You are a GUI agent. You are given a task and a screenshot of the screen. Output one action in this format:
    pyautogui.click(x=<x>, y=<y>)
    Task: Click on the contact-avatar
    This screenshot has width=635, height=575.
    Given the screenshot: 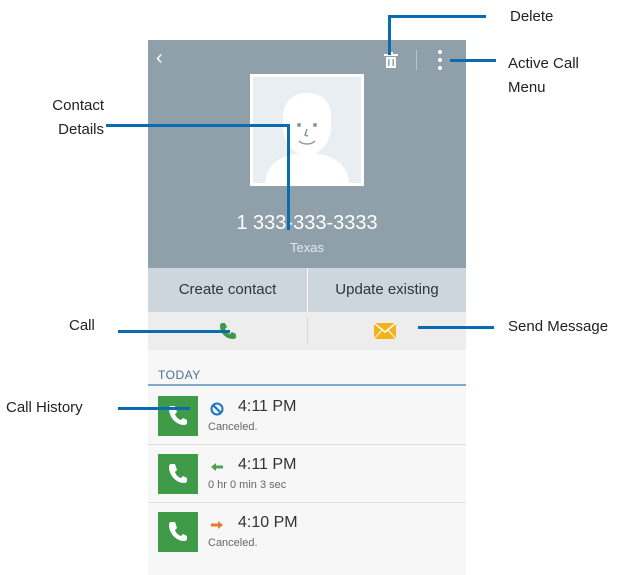 What is the action you would take?
    pyautogui.click(x=307, y=130)
    